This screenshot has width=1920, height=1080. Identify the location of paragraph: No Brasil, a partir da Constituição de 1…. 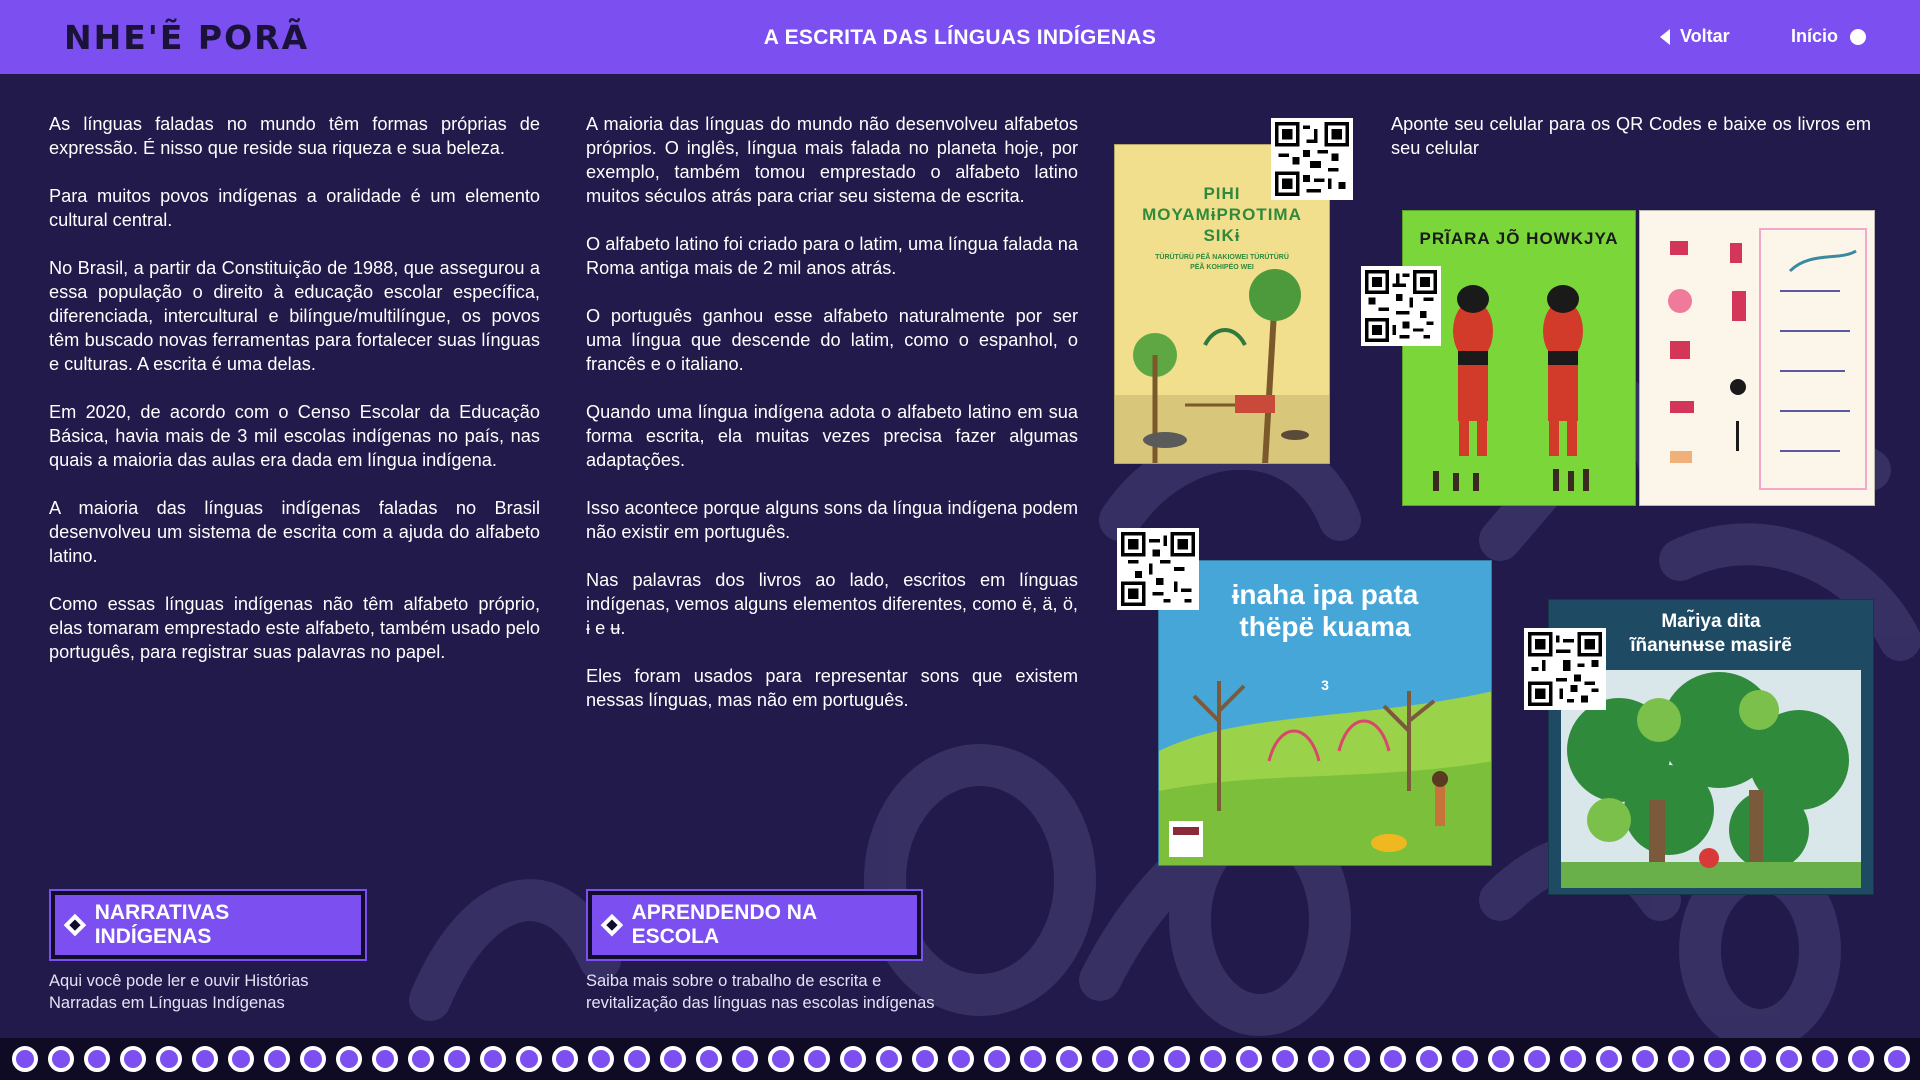
(294, 316).